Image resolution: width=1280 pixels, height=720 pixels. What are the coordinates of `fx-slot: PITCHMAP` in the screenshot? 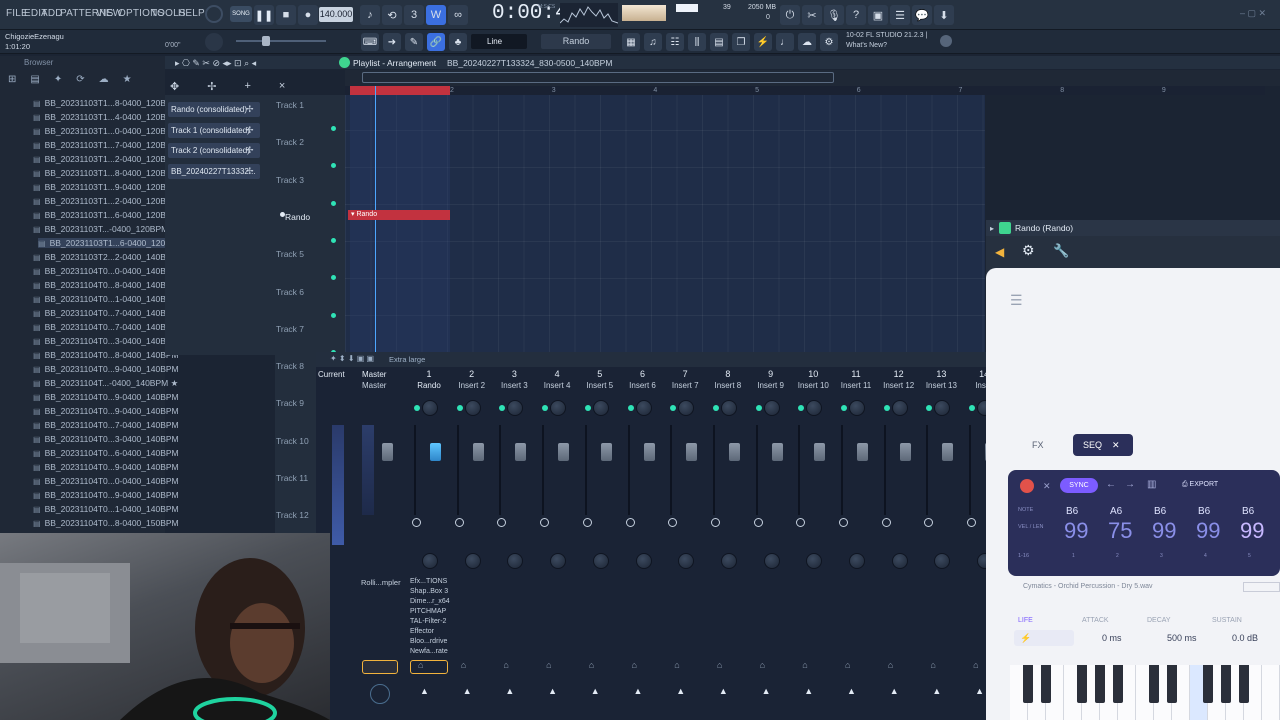 It's located at (428, 611).